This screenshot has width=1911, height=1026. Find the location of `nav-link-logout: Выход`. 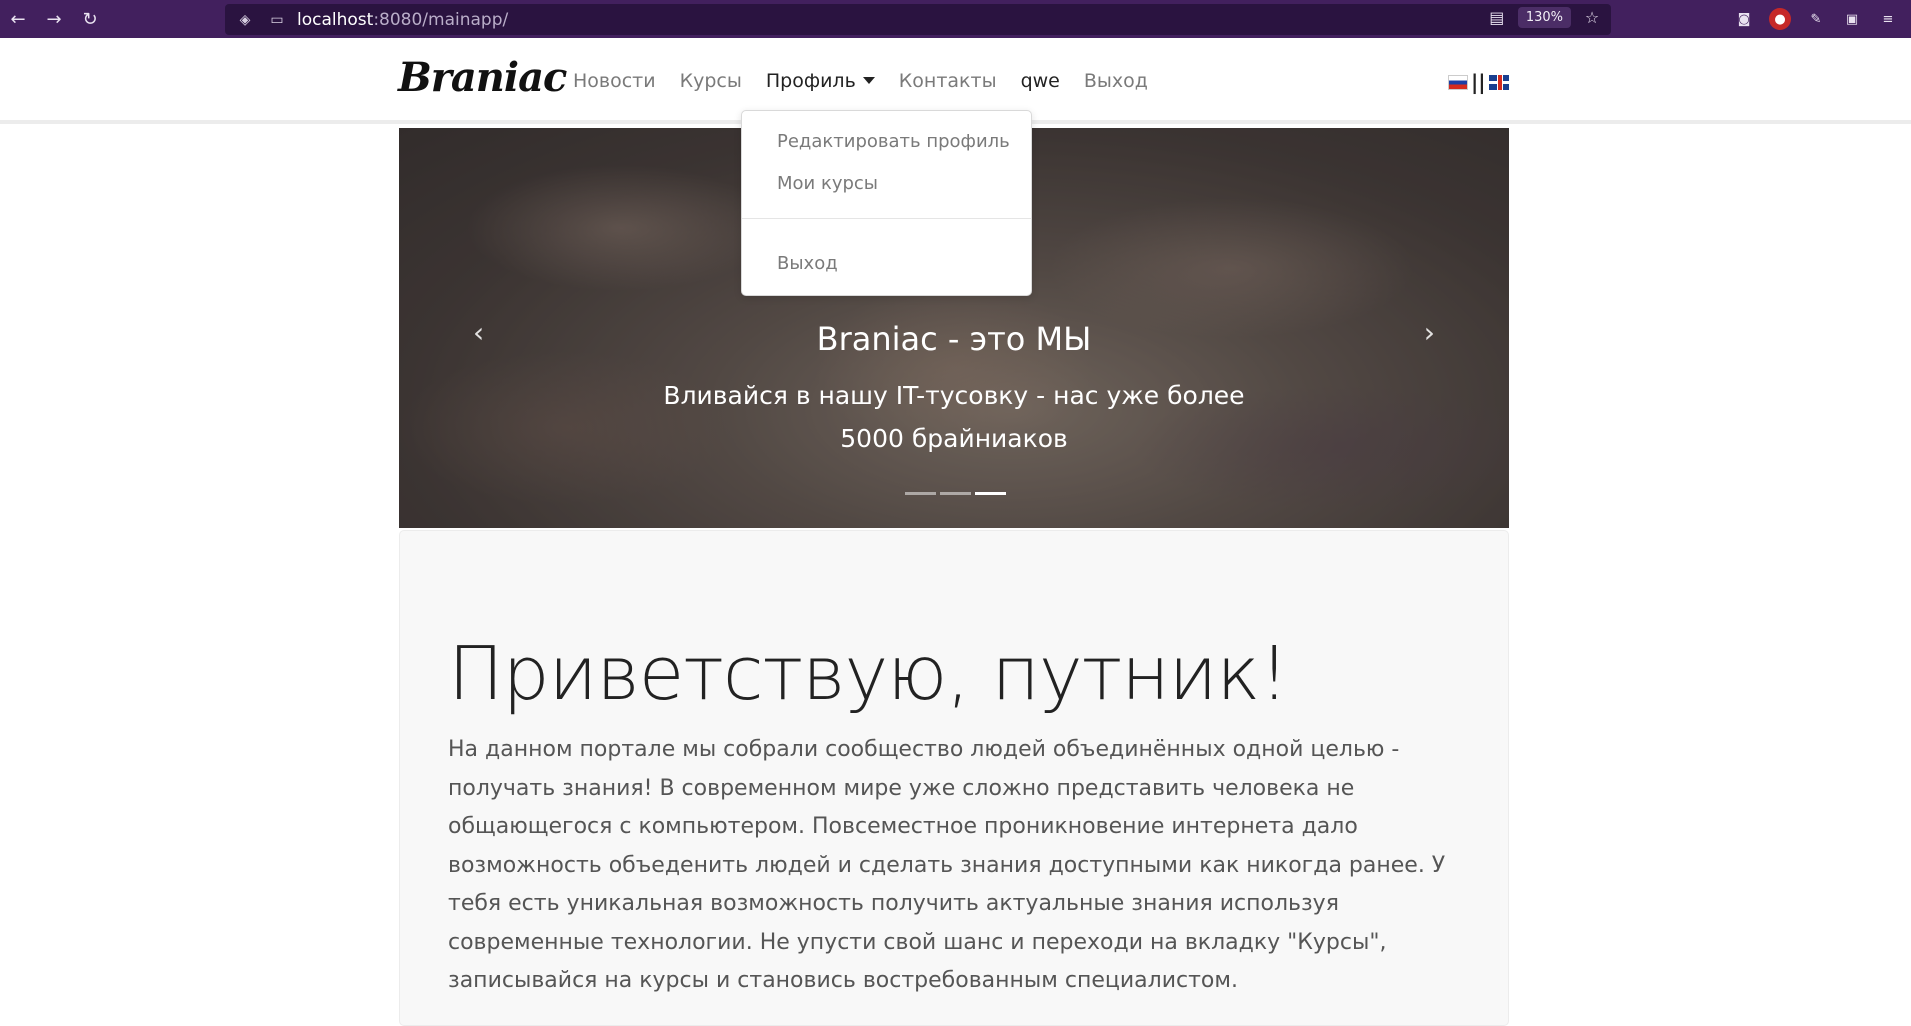

nav-link-logout: Выход is located at coordinates (1116, 81).